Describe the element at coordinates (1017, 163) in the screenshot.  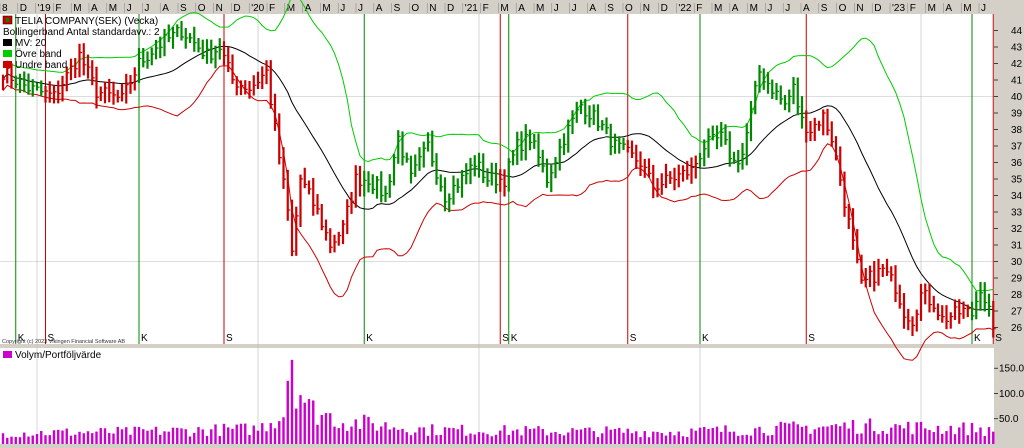
I see `y-tick-label: 36` at that location.